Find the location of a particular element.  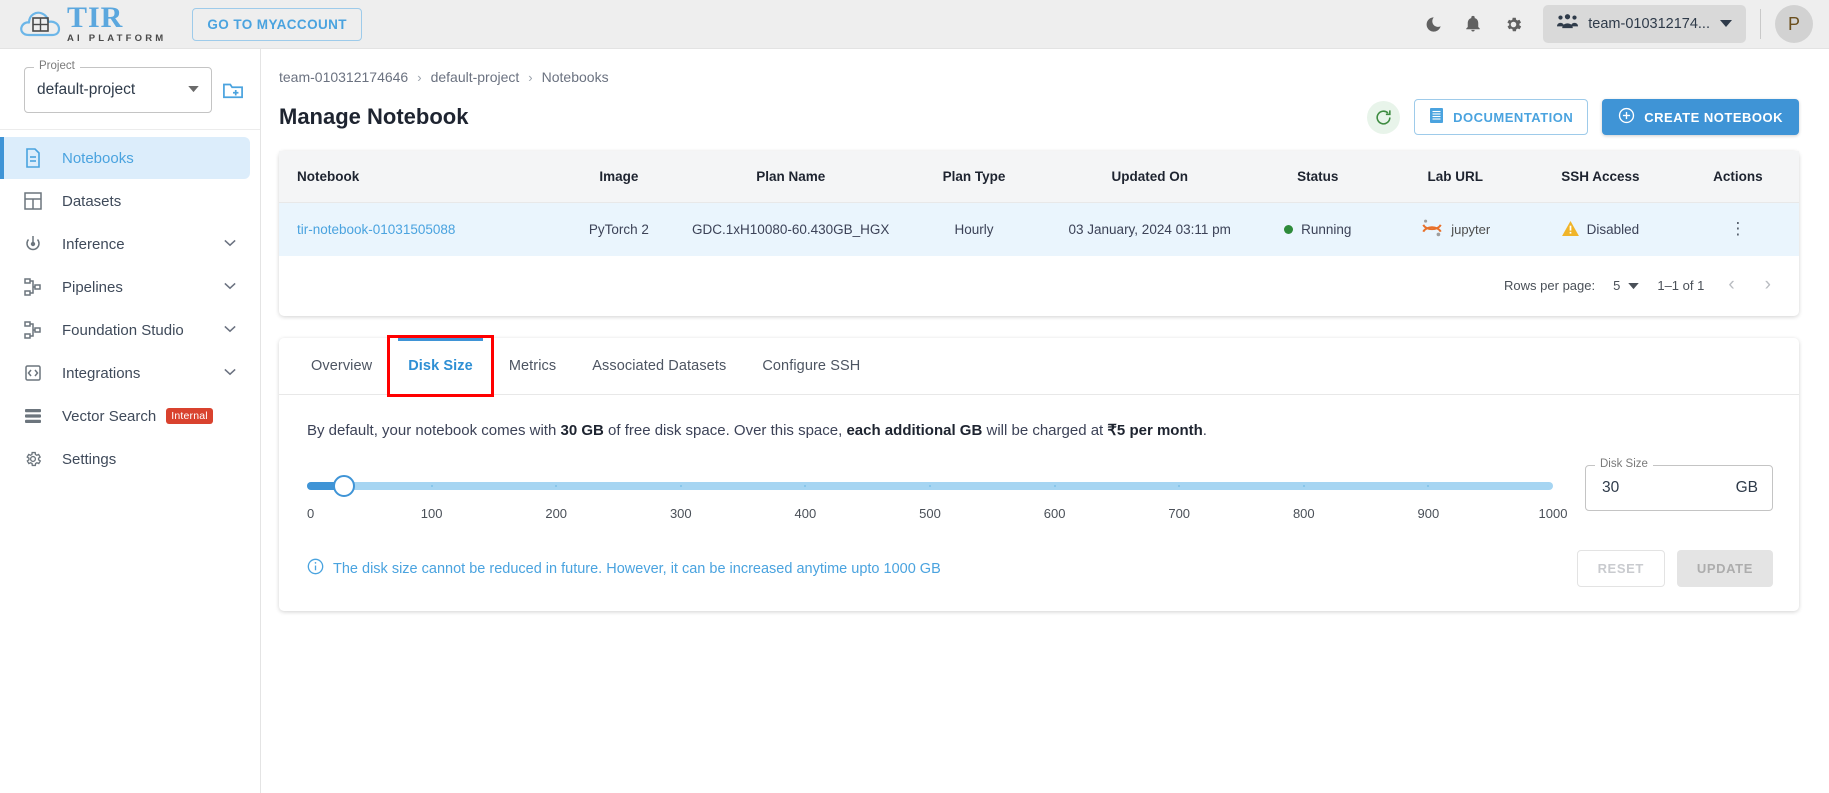

sidebar-item-label: Foundation Studio is located at coordinates (123, 330).